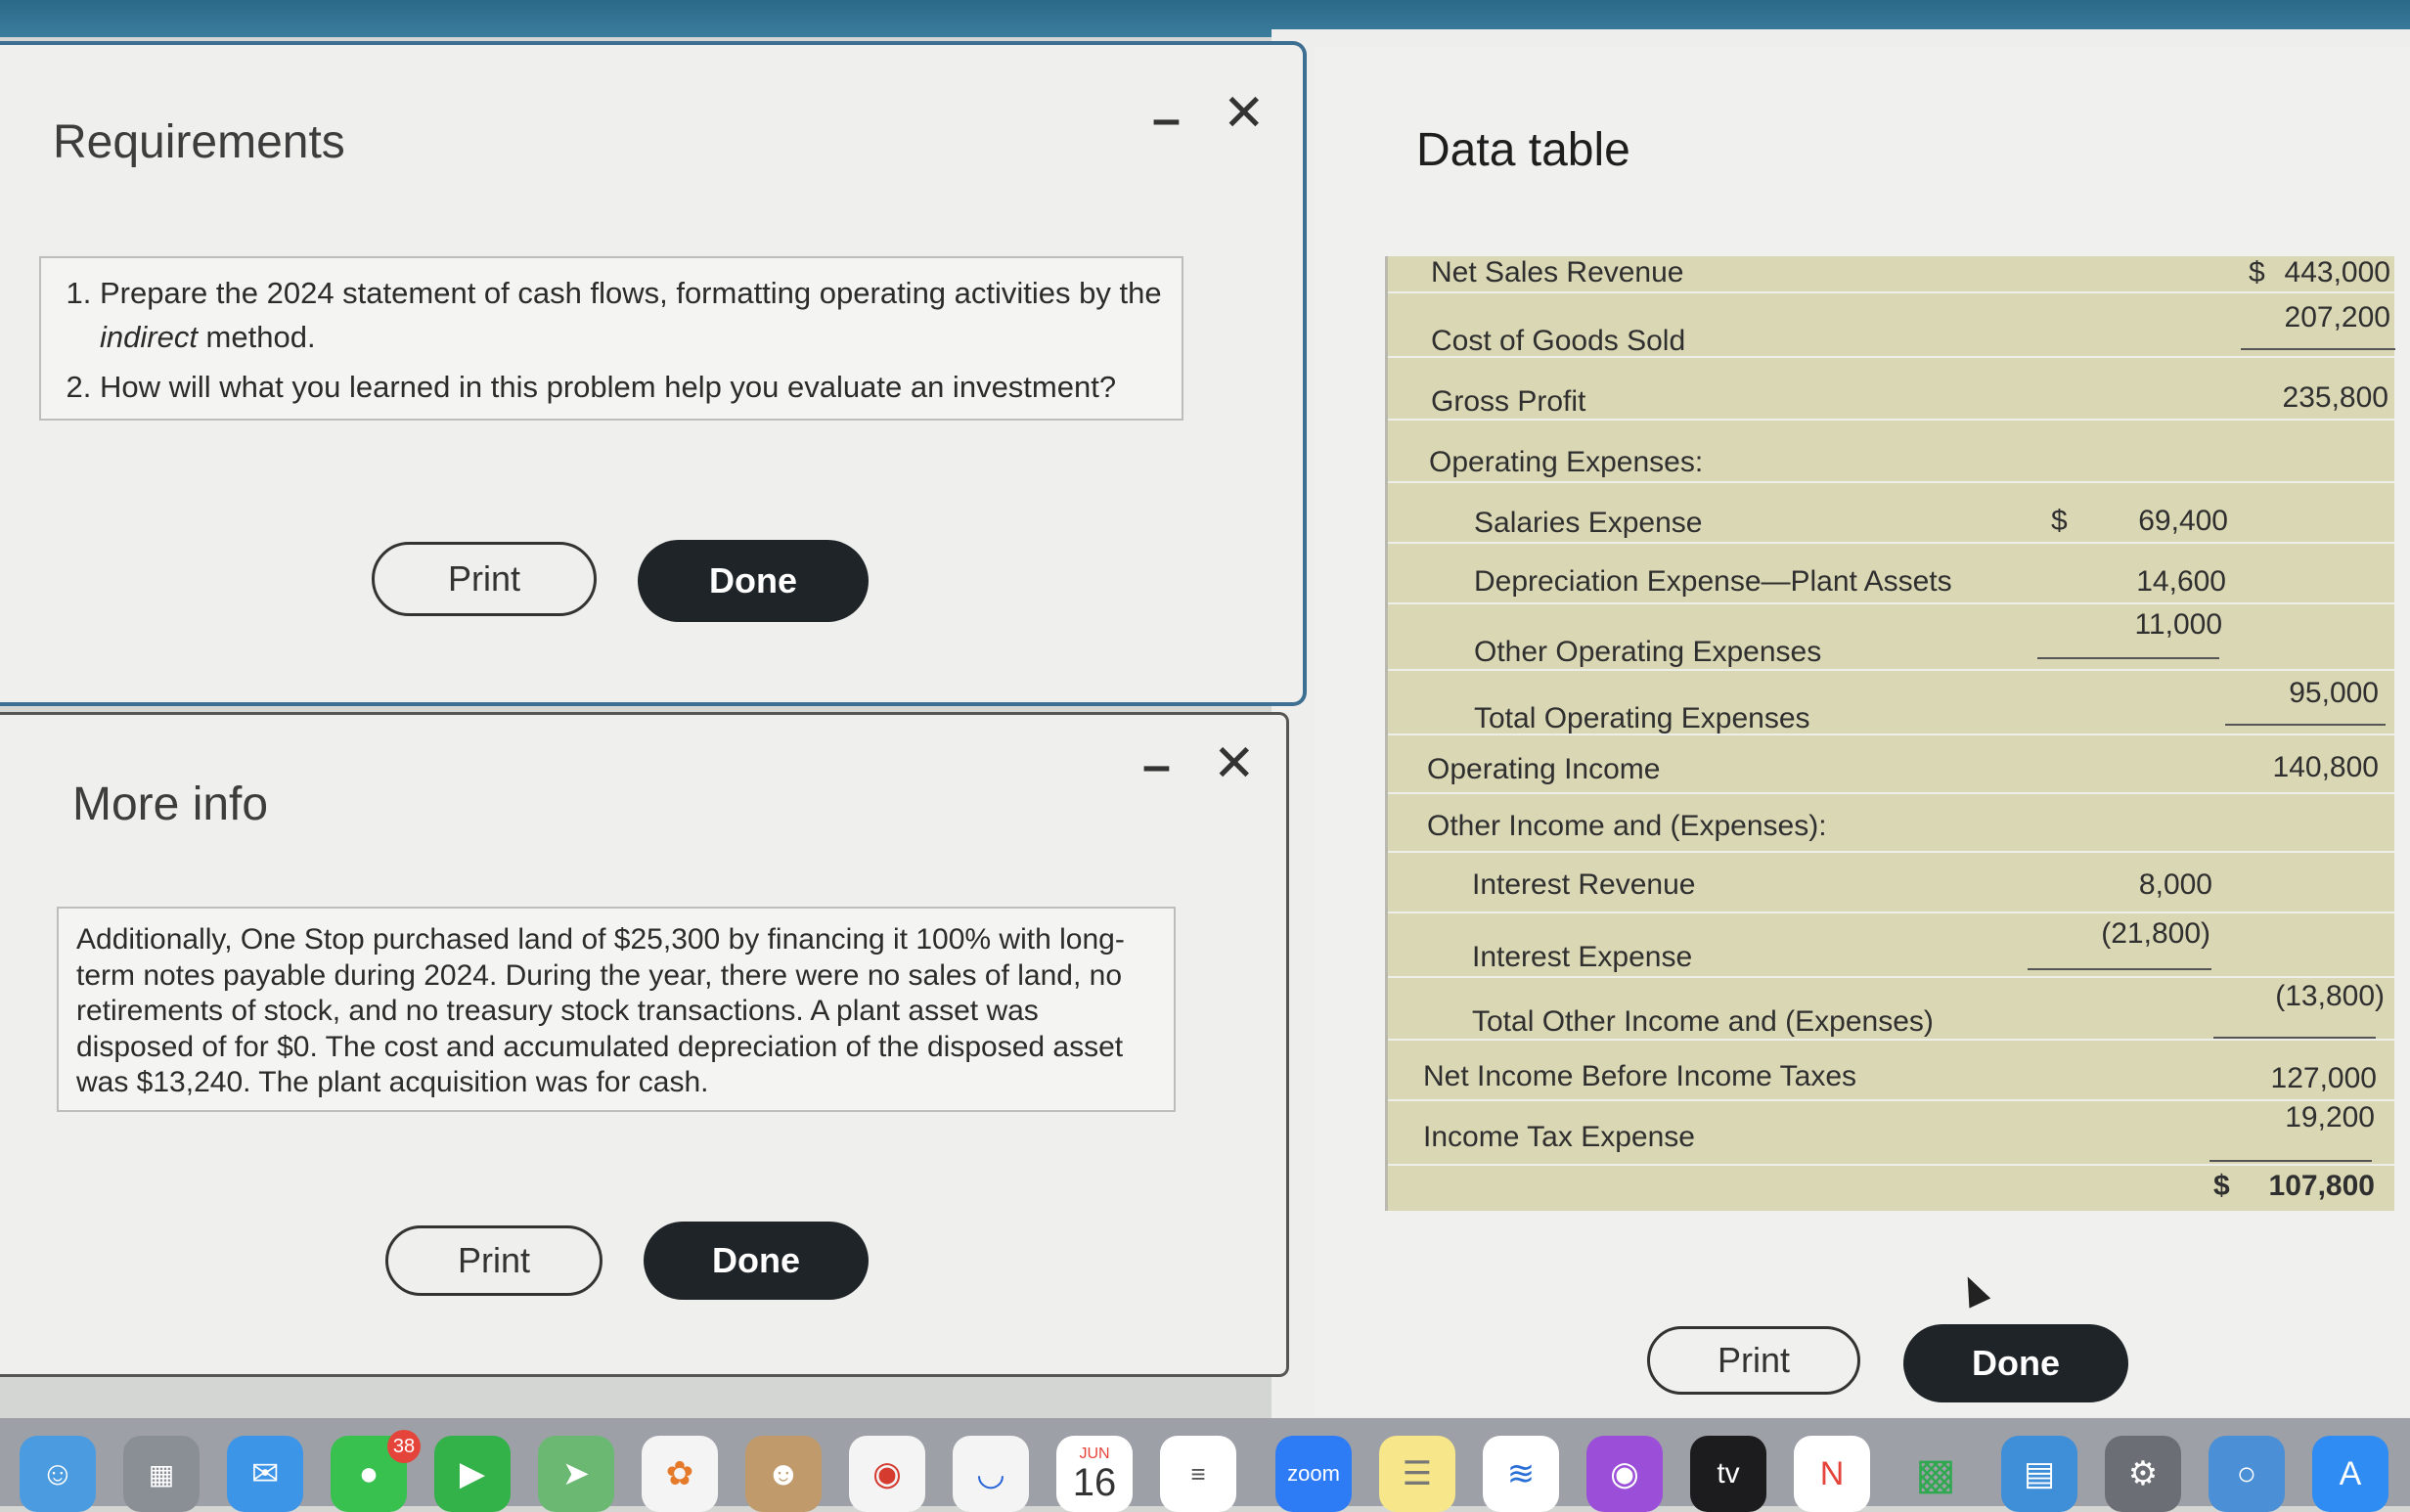 This screenshot has height=1512, width=2410. What do you see at coordinates (1891, 1071) in the screenshot?
I see `table-row: Net Income Before Income Taxes 127,000` at bounding box center [1891, 1071].